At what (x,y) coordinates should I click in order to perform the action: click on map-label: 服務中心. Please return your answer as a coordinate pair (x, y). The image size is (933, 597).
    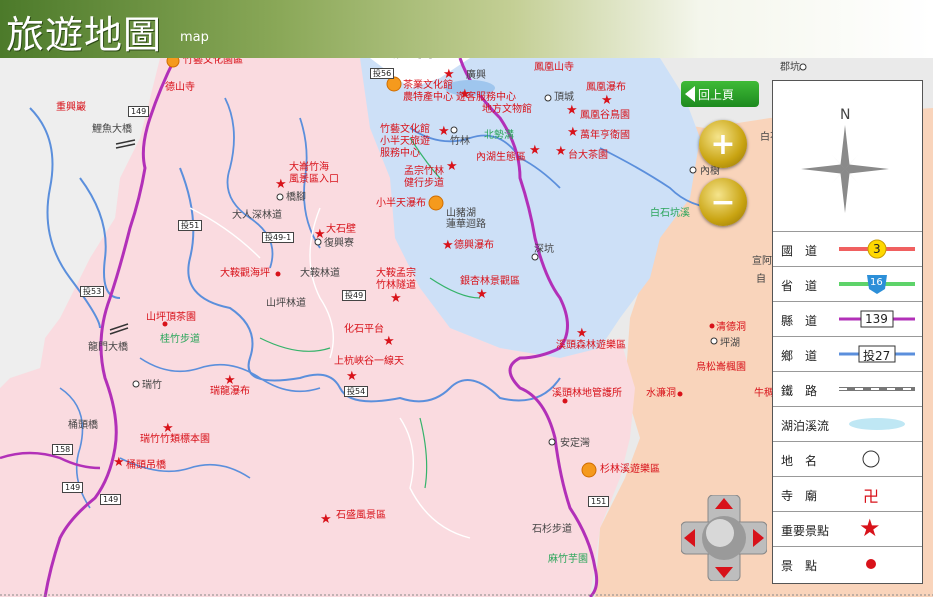
    Looking at the image, I should click on (400, 153).